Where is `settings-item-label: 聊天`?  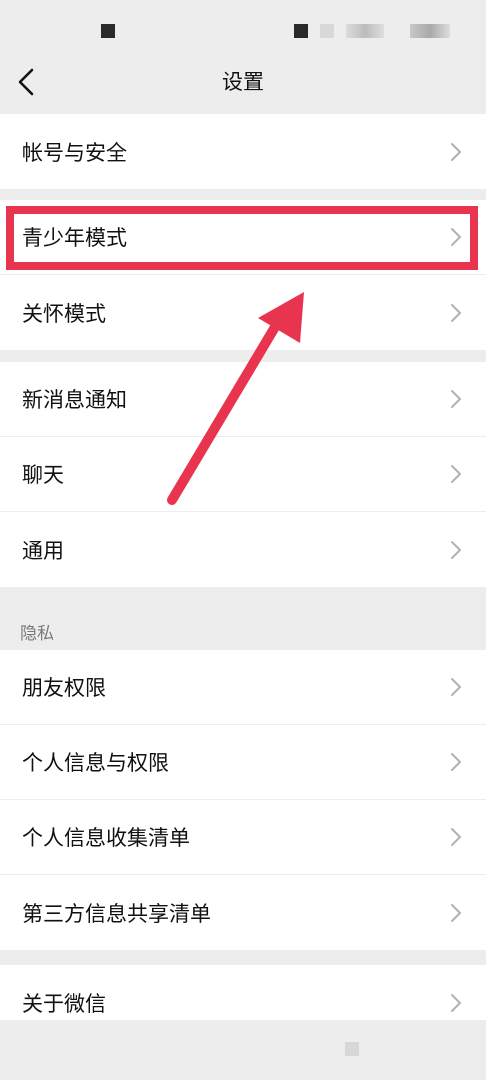
settings-item-label: 聊天 is located at coordinates (43, 475).